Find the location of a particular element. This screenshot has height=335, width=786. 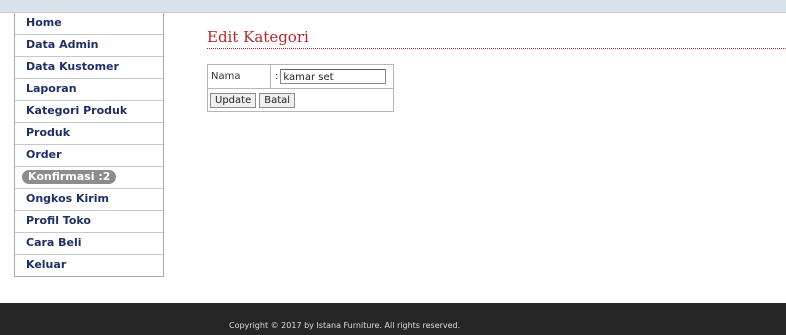

top-bar is located at coordinates (393, 6).